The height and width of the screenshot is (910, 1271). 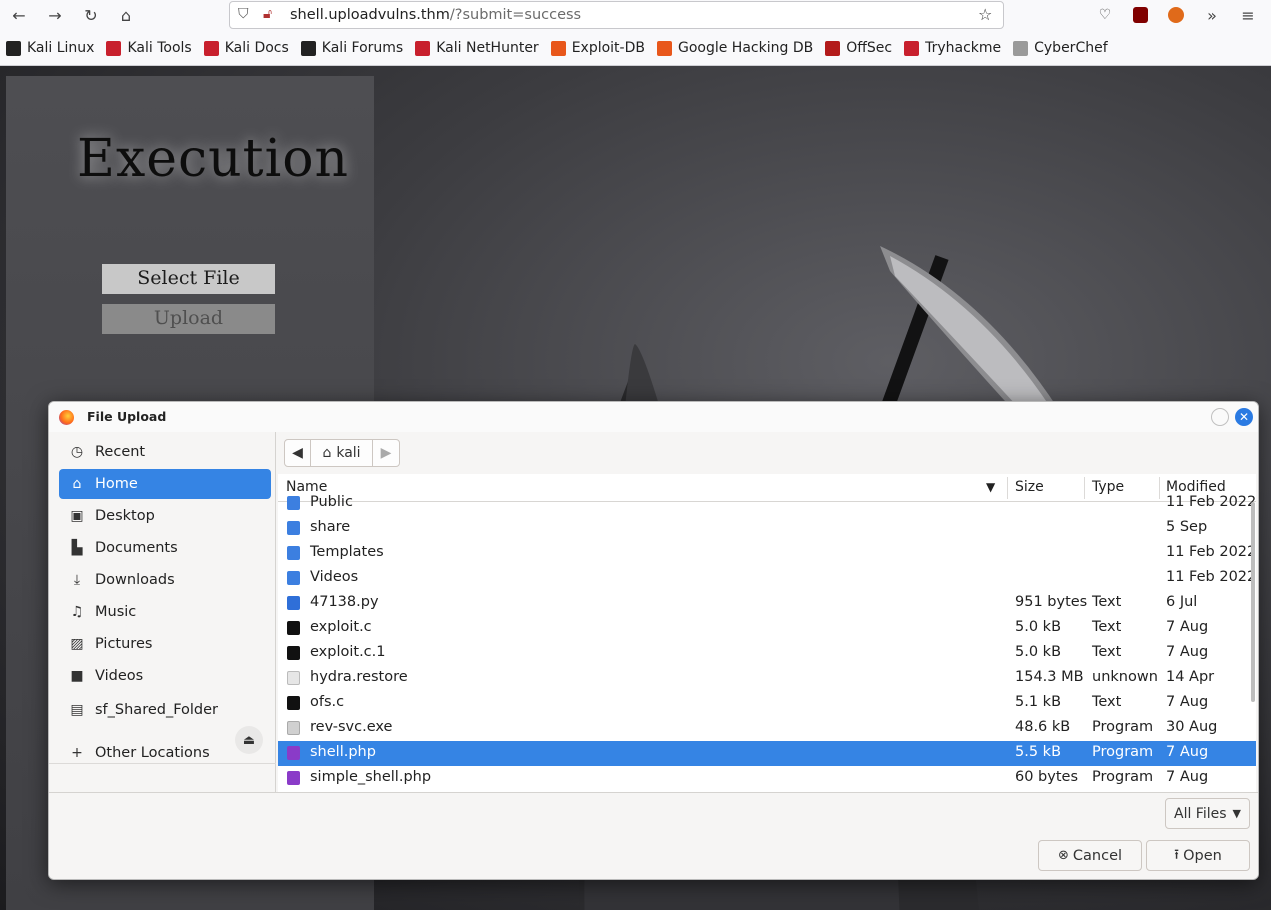 What do you see at coordinates (435, 15) in the screenshot?
I see `url-text: shell.uploadvulns.thm/?submit=success` at bounding box center [435, 15].